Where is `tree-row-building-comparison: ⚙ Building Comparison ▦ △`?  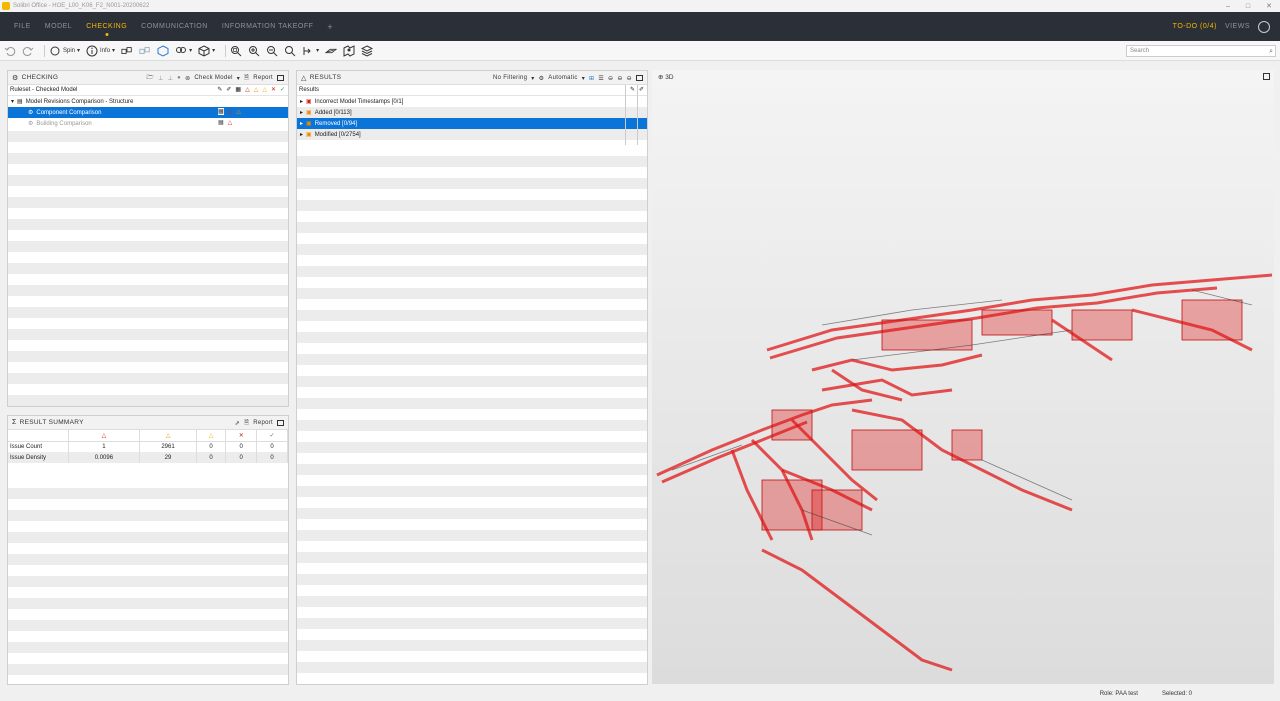 tree-row-building-comparison: ⚙ Building Comparison ▦ △ is located at coordinates (148, 123).